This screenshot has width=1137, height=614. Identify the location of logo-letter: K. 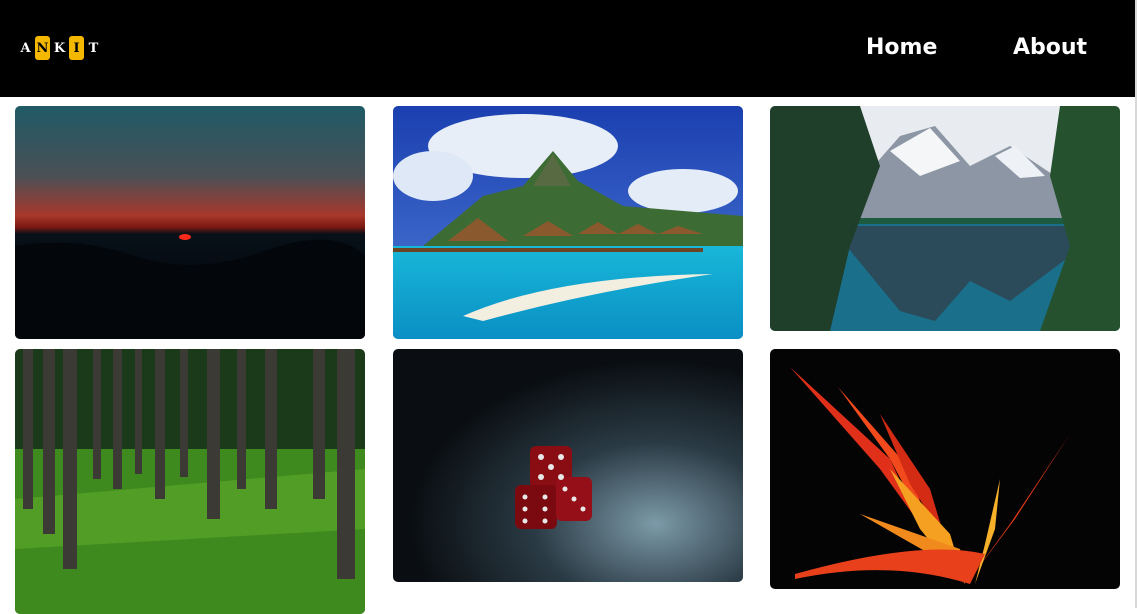
(59, 48).